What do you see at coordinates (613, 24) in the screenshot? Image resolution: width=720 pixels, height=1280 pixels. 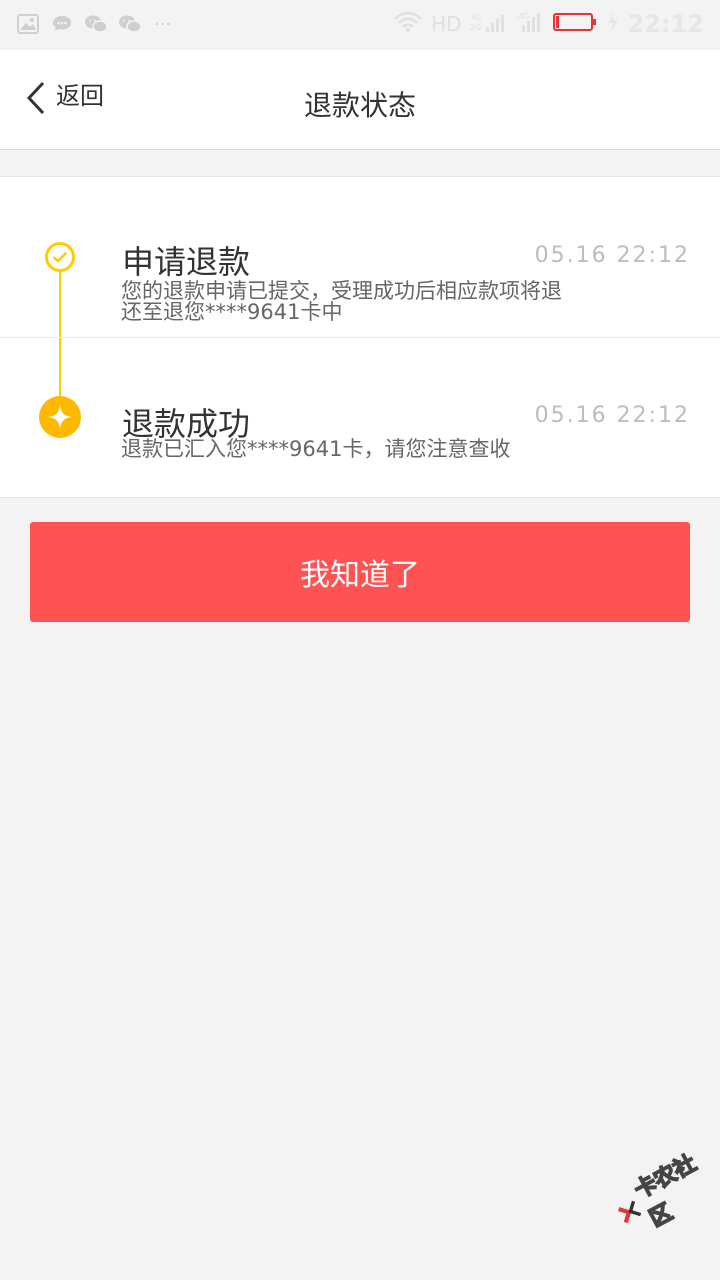 I see `charging-icon` at bounding box center [613, 24].